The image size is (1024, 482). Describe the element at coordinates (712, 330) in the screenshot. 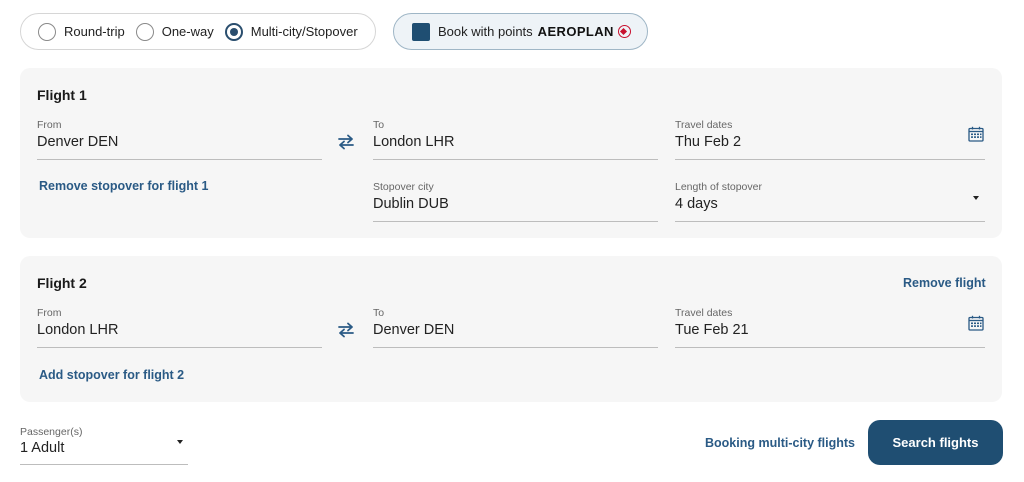

I see `dates-value: Tue Feb 21` at that location.